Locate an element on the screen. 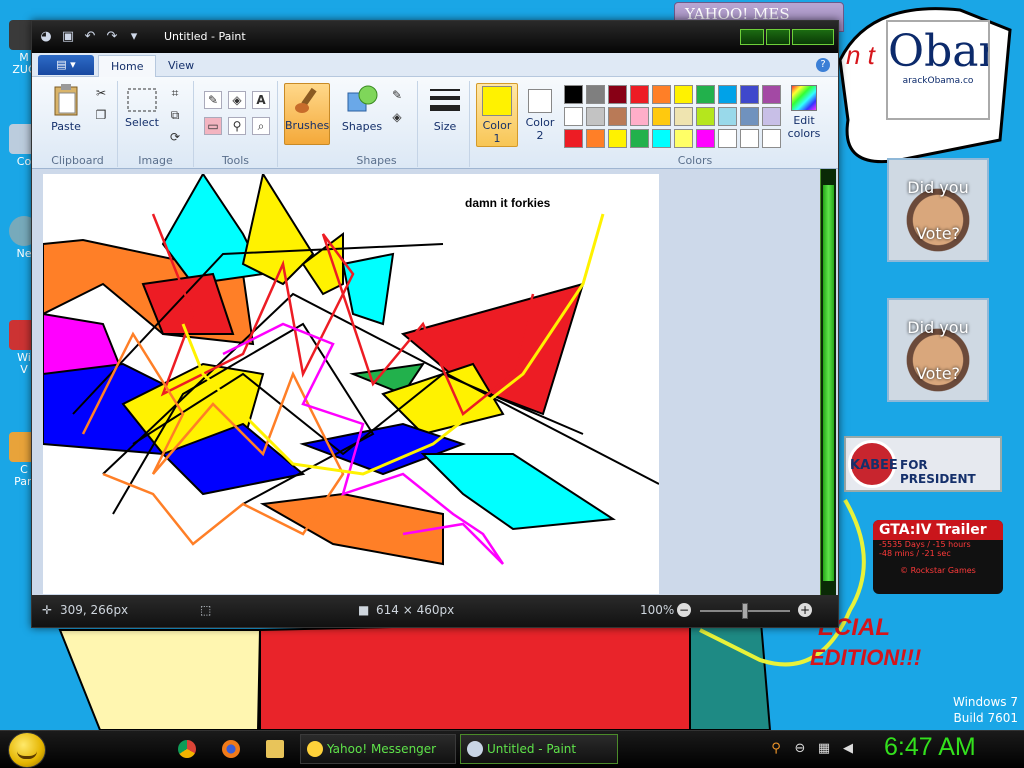 This screenshot has width=1024, height=768. fill-icon: ◈ is located at coordinates (237, 100).